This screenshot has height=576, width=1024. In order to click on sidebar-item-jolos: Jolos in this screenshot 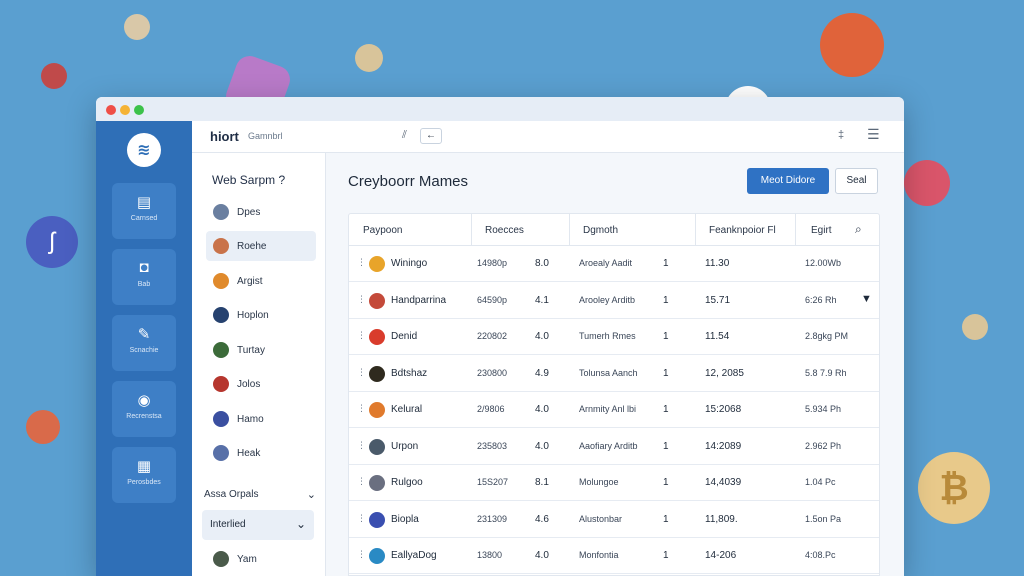, I will do `click(261, 384)`.